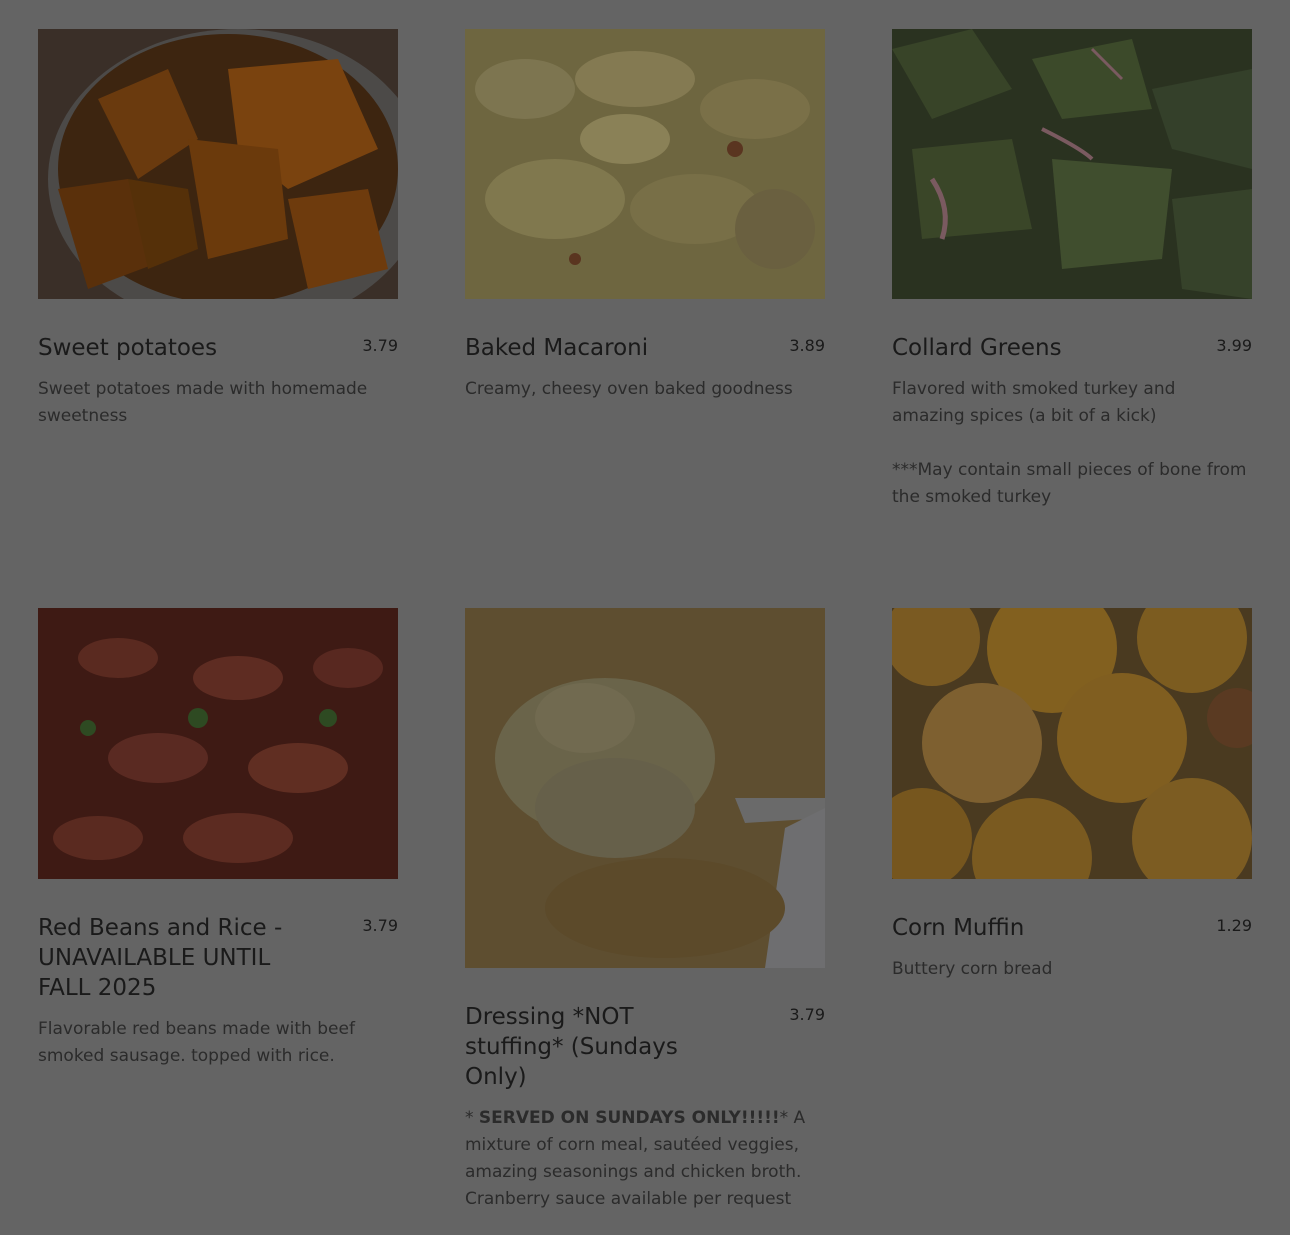 The height and width of the screenshot is (1235, 1290). I want to click on description-prefix: *, so click(472, 1118).